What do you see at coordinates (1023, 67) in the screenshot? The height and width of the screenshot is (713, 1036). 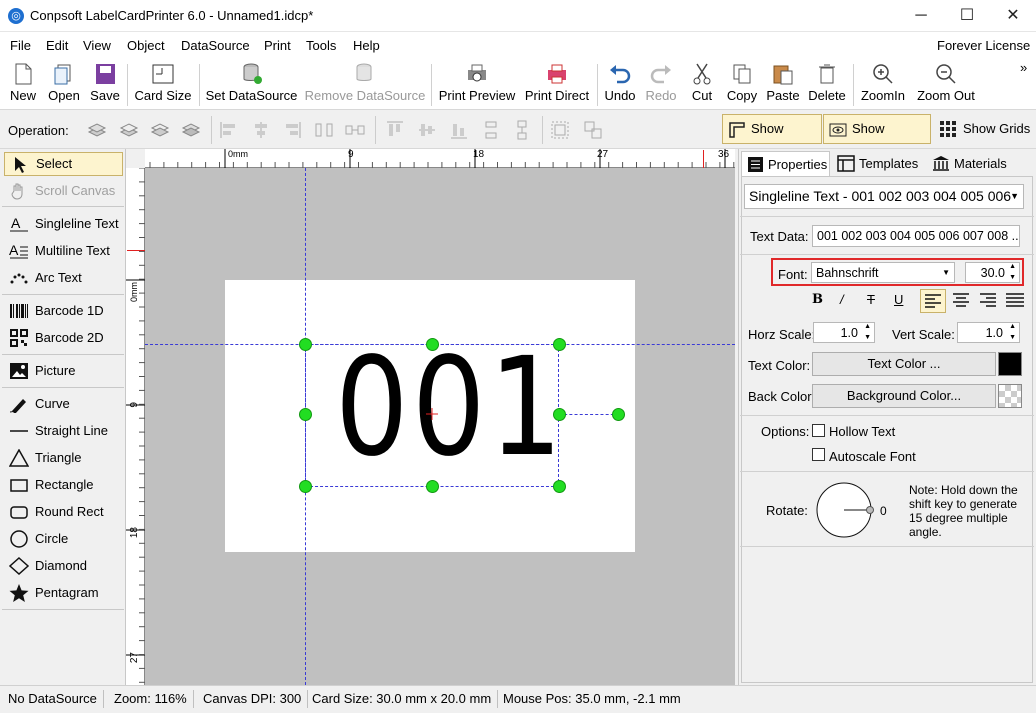 I see `toolbar-overflow-button: »` at bounding box center [1023, 67].